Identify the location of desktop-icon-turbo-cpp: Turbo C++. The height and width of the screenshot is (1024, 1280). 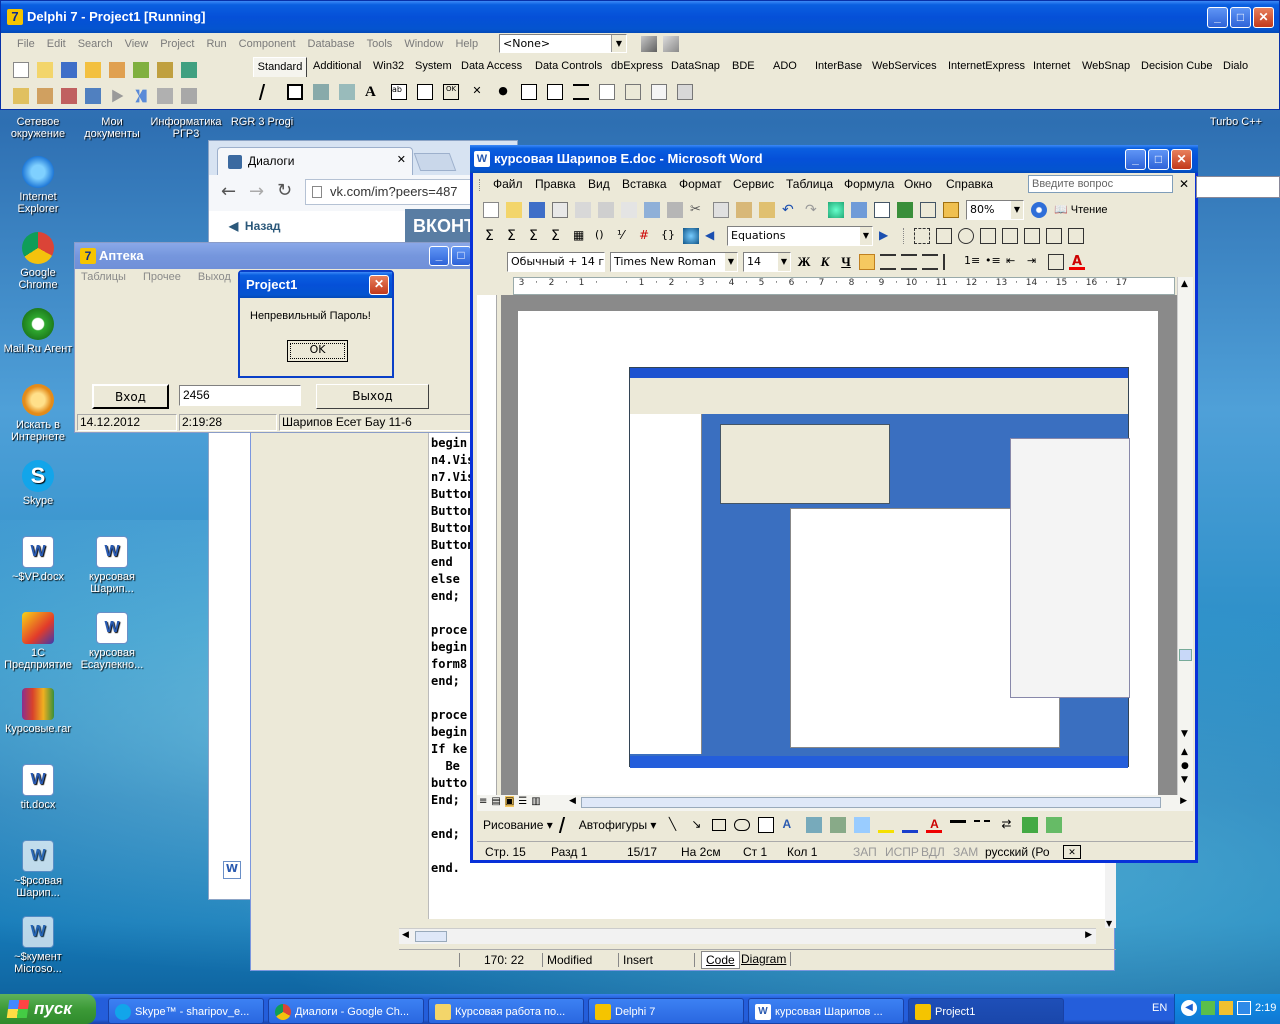
(1236, 122).